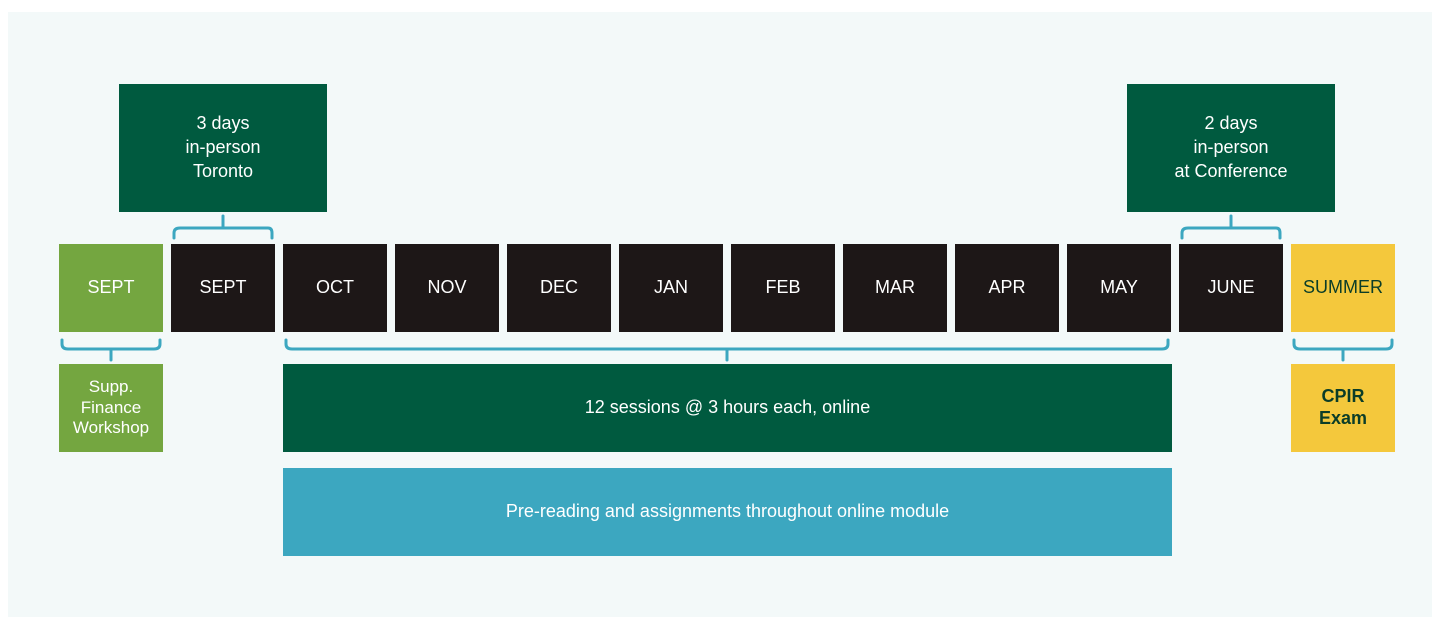 This screenshot has width=1439, height=620. What do you see at coordinates (1343, 350) in the screenshot?
I see `bracket-exam` at bounding box center [1343, 350].